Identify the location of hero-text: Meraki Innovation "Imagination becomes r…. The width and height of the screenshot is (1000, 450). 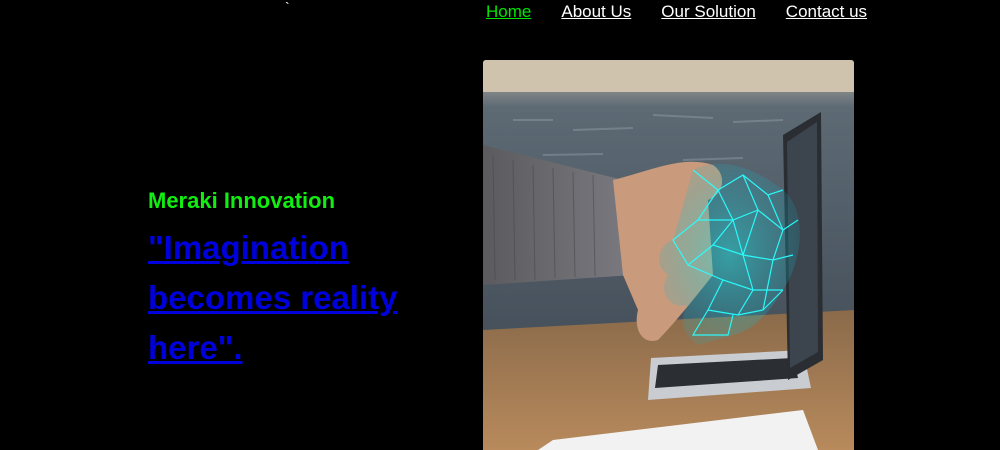
(298, 280).